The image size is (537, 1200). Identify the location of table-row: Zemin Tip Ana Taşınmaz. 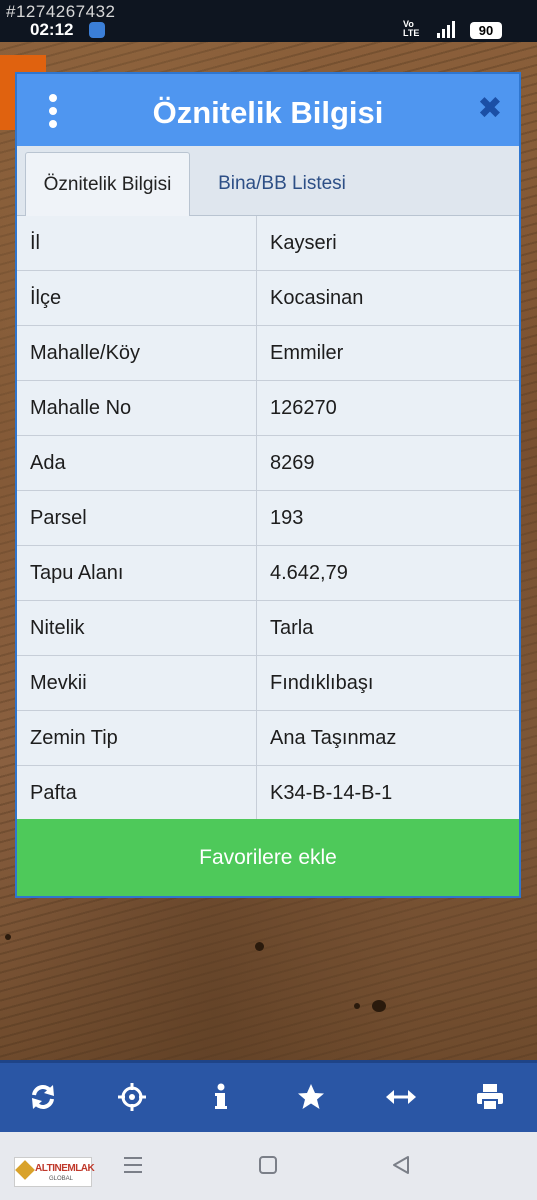
(268, 738).